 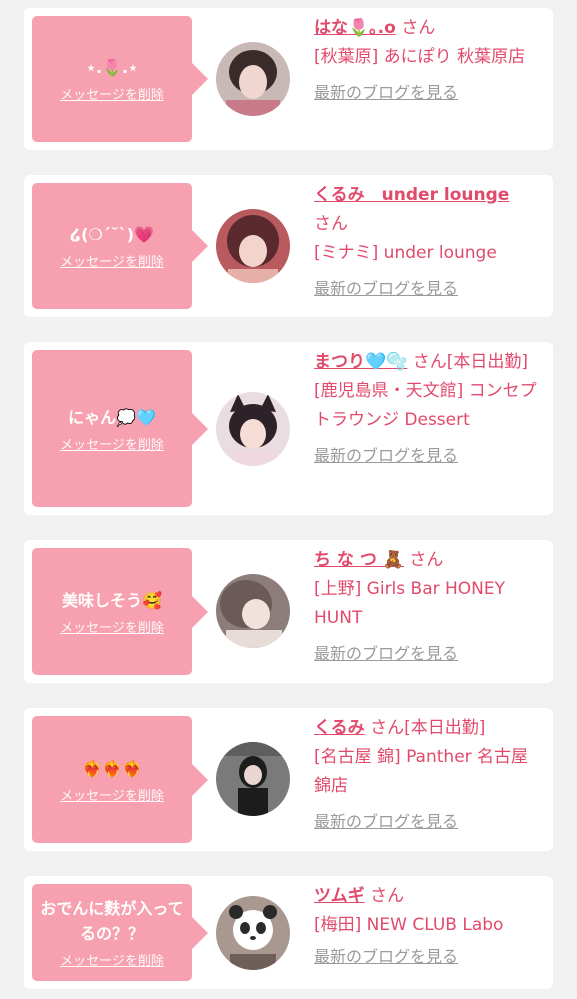 I want to click on member-info: はな🌷｡.o さん [秋葉原] あにぽり 秋葉原店 最新のブログを見る, so click(x=429, y=60).